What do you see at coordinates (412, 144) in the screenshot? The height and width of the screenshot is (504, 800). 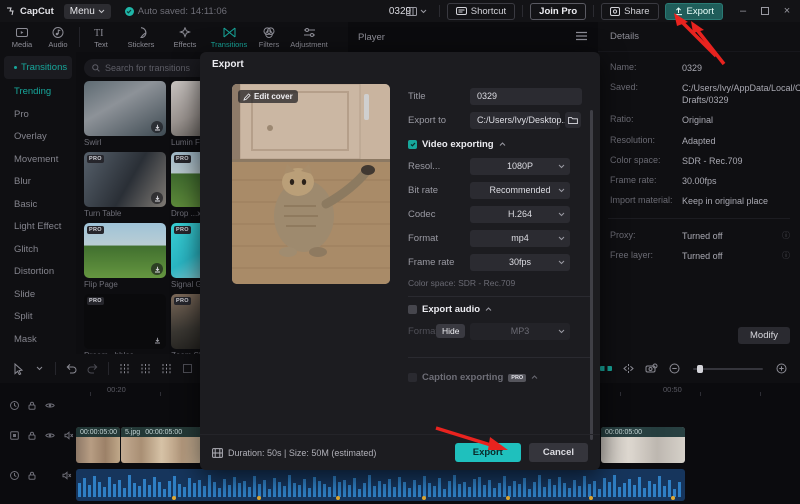 I see `video-exporting-checkbox` at bounding box center [412, 144].